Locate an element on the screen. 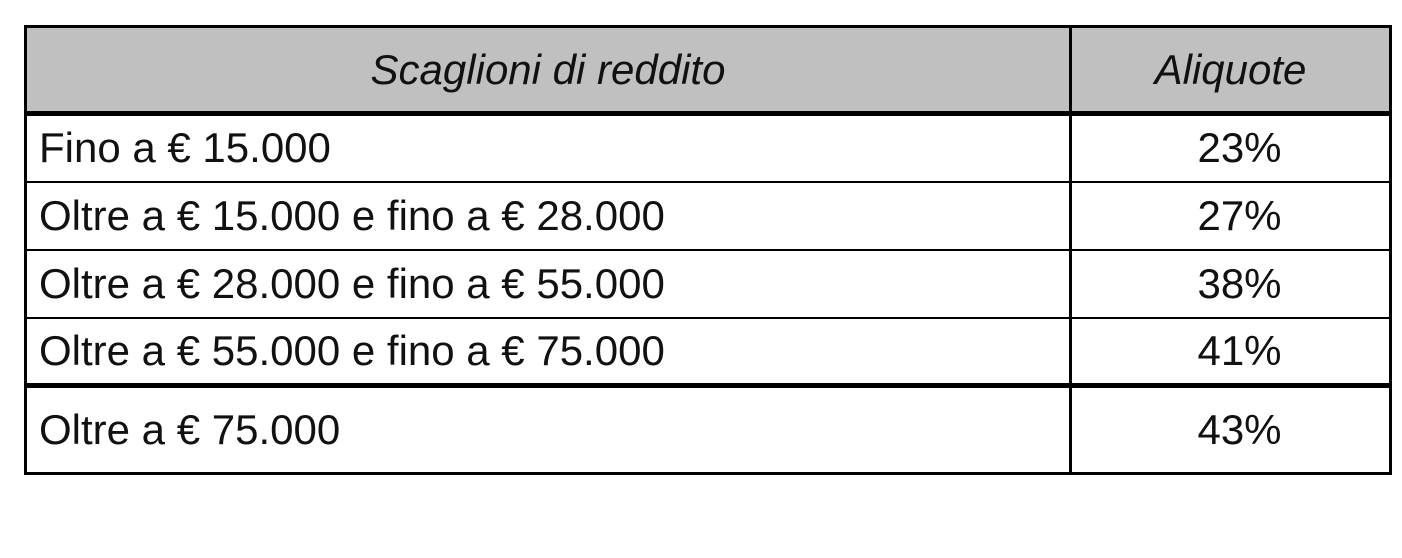  tax-rate-cell: 41% is located at coordinates (1230, 351).